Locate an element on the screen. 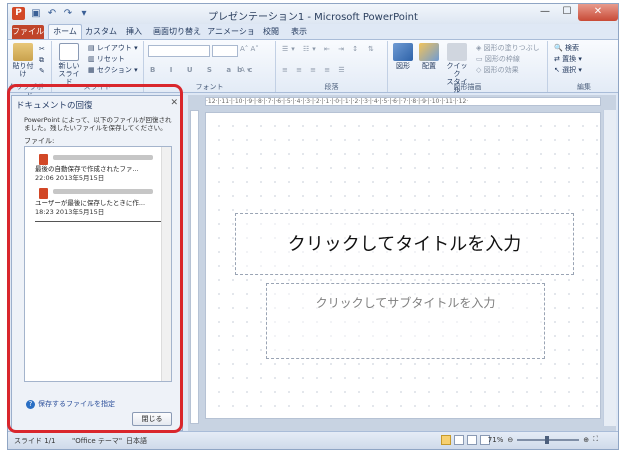  text-direction-icon: ⇅ is located at coordinates (371, 49).